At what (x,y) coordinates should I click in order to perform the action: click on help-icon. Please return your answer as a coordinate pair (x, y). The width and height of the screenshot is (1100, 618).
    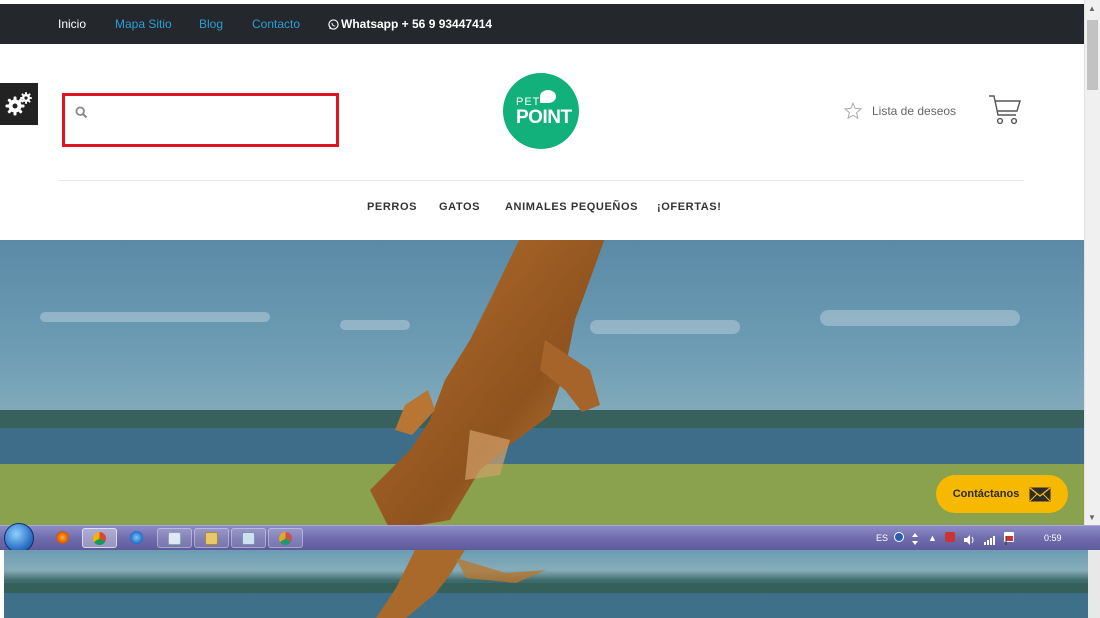
    Looking at the image, I should click on (899, 537).